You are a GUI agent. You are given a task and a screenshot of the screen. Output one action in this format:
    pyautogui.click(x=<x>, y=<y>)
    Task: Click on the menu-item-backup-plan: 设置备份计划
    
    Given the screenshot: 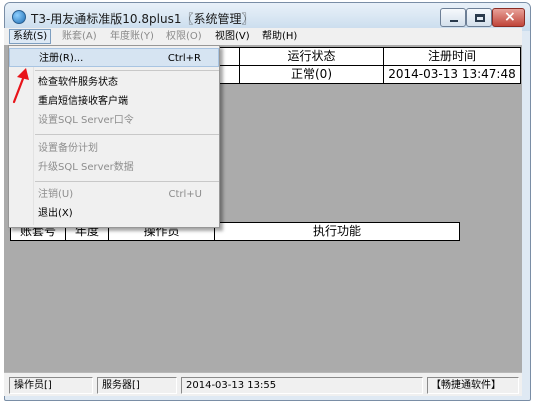 What is the action you would take?
    pyautogui.click(x=114, y=148)
    